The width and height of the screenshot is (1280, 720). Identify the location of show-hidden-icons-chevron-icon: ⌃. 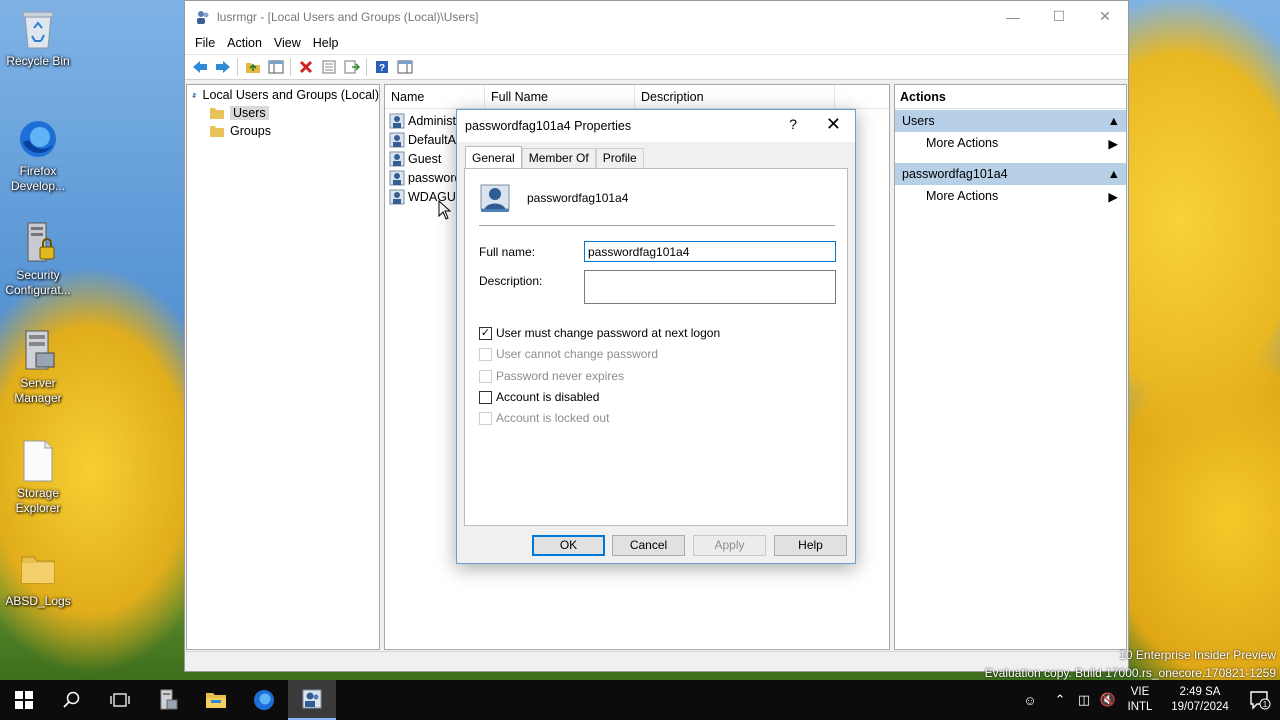
(1060, 700).